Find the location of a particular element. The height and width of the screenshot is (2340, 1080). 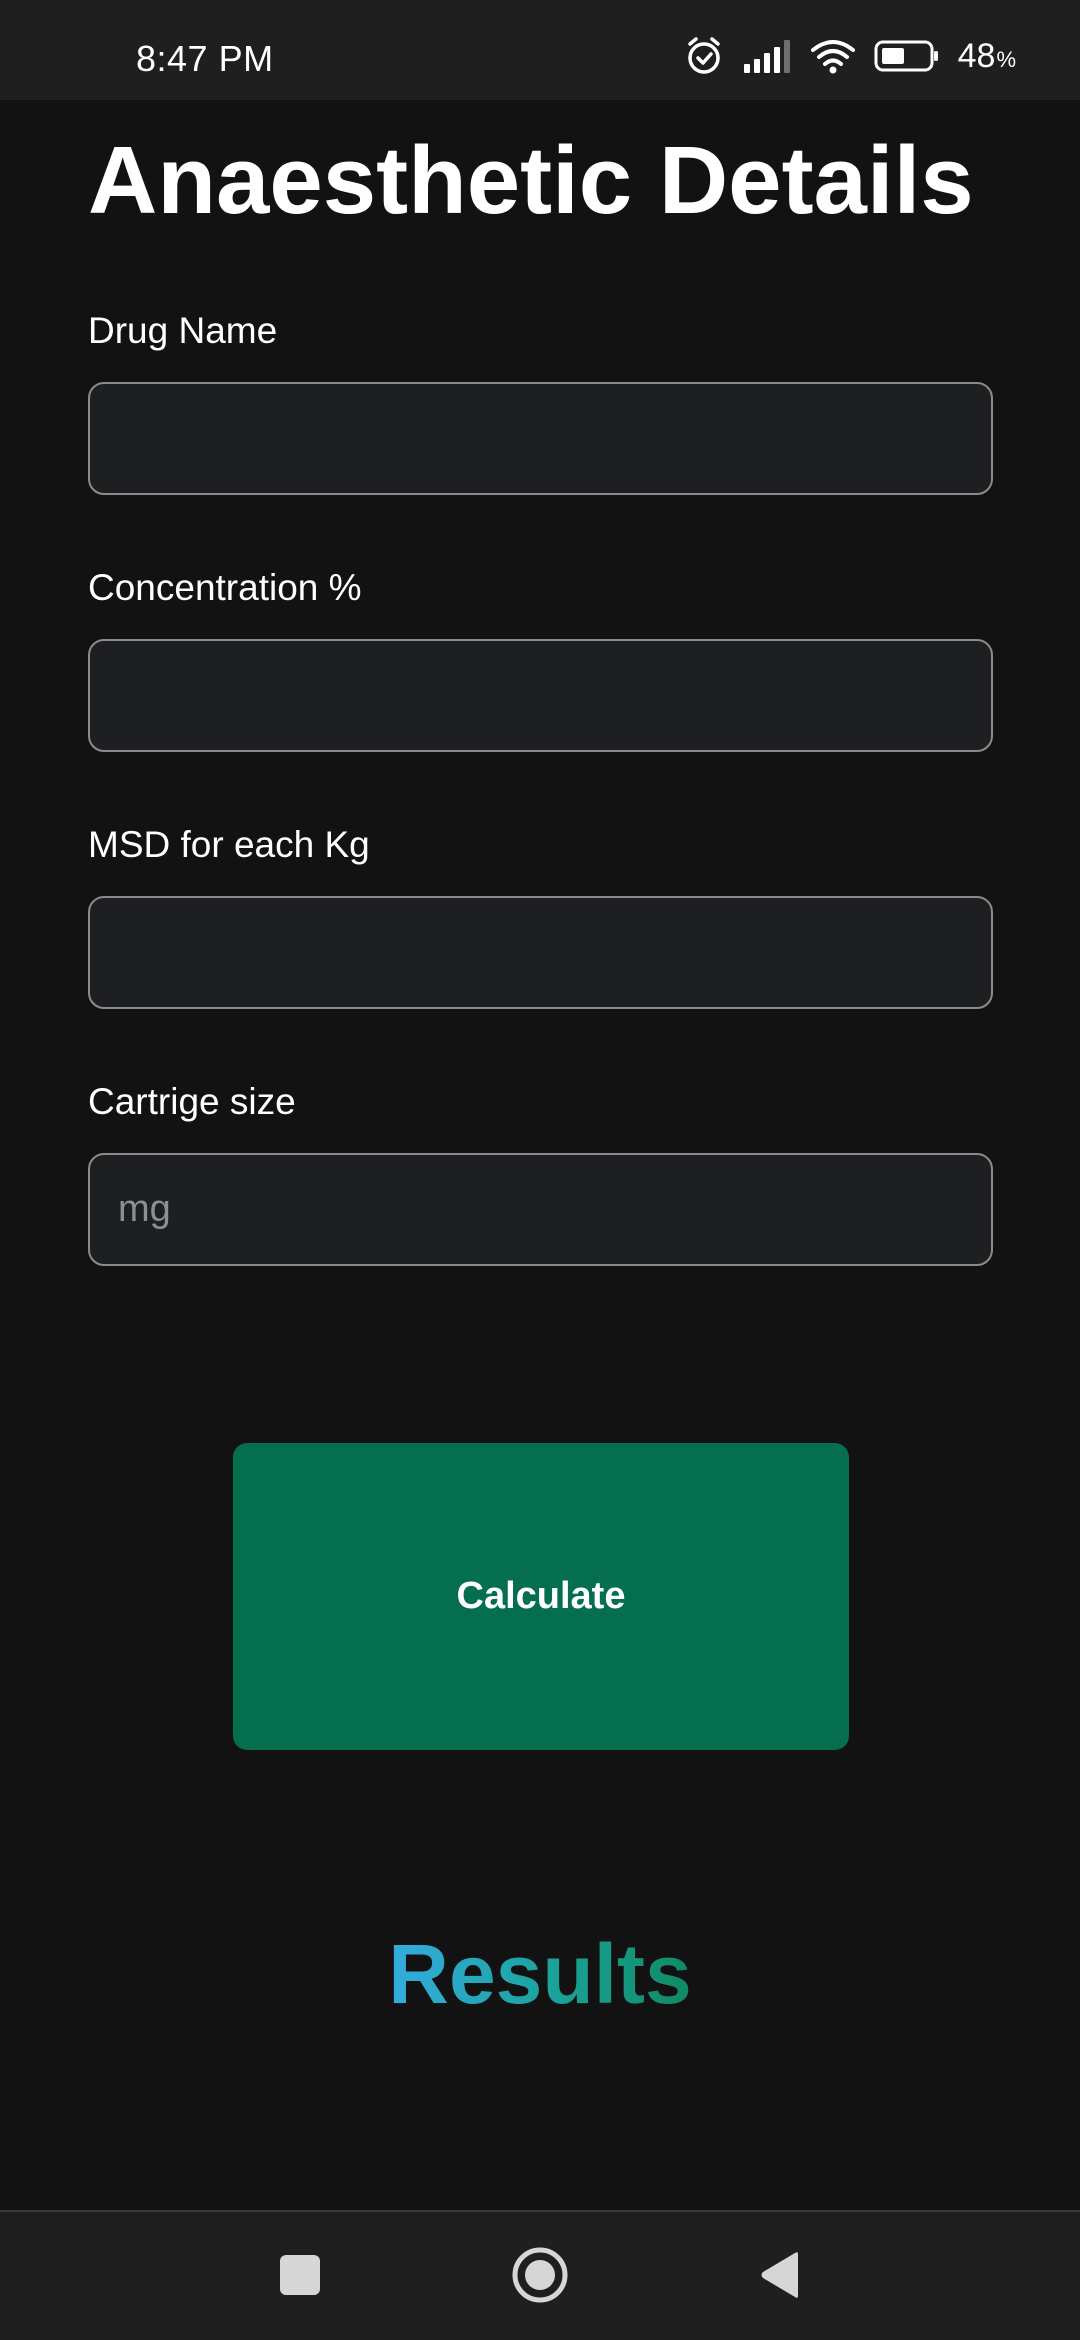

msd-label: MSD for each Kg is located at coordinates (229, 844).